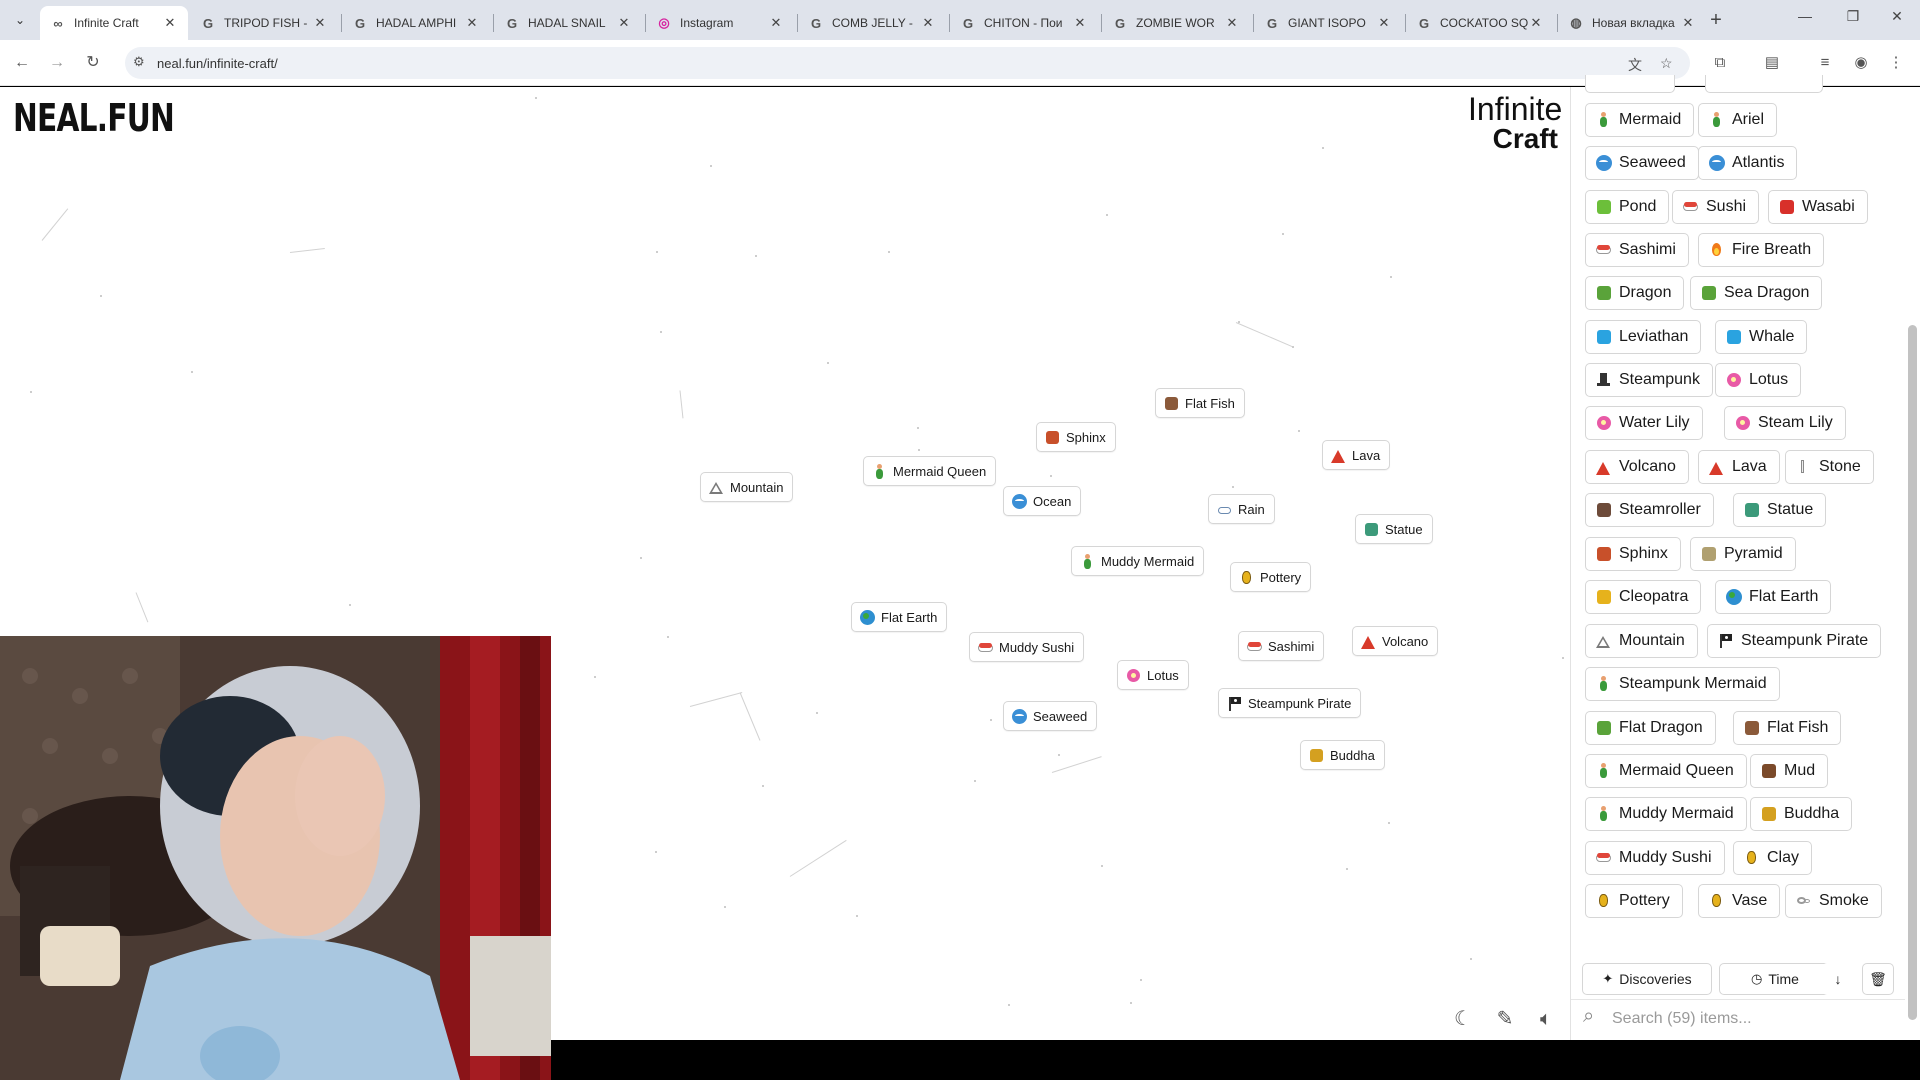 This screenshot has height=1080, width=1920. What do you see at coordinates (1633, 554) in the screenshot?
I see `sidebar-item: Sphinx` at bounding box center [1633, 554].